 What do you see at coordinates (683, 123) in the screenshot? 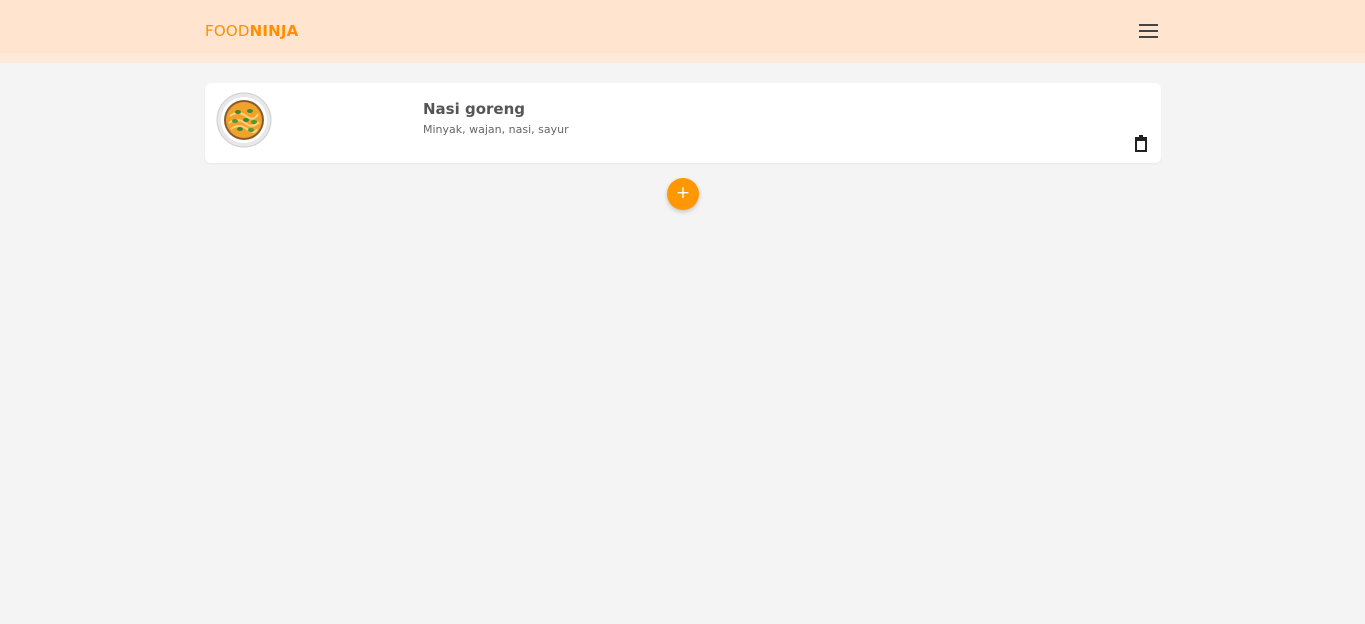
I see `recipe-card: Nasi goreng Minyak, wajan, nasi, sayur` at bounding box center [683, 123].